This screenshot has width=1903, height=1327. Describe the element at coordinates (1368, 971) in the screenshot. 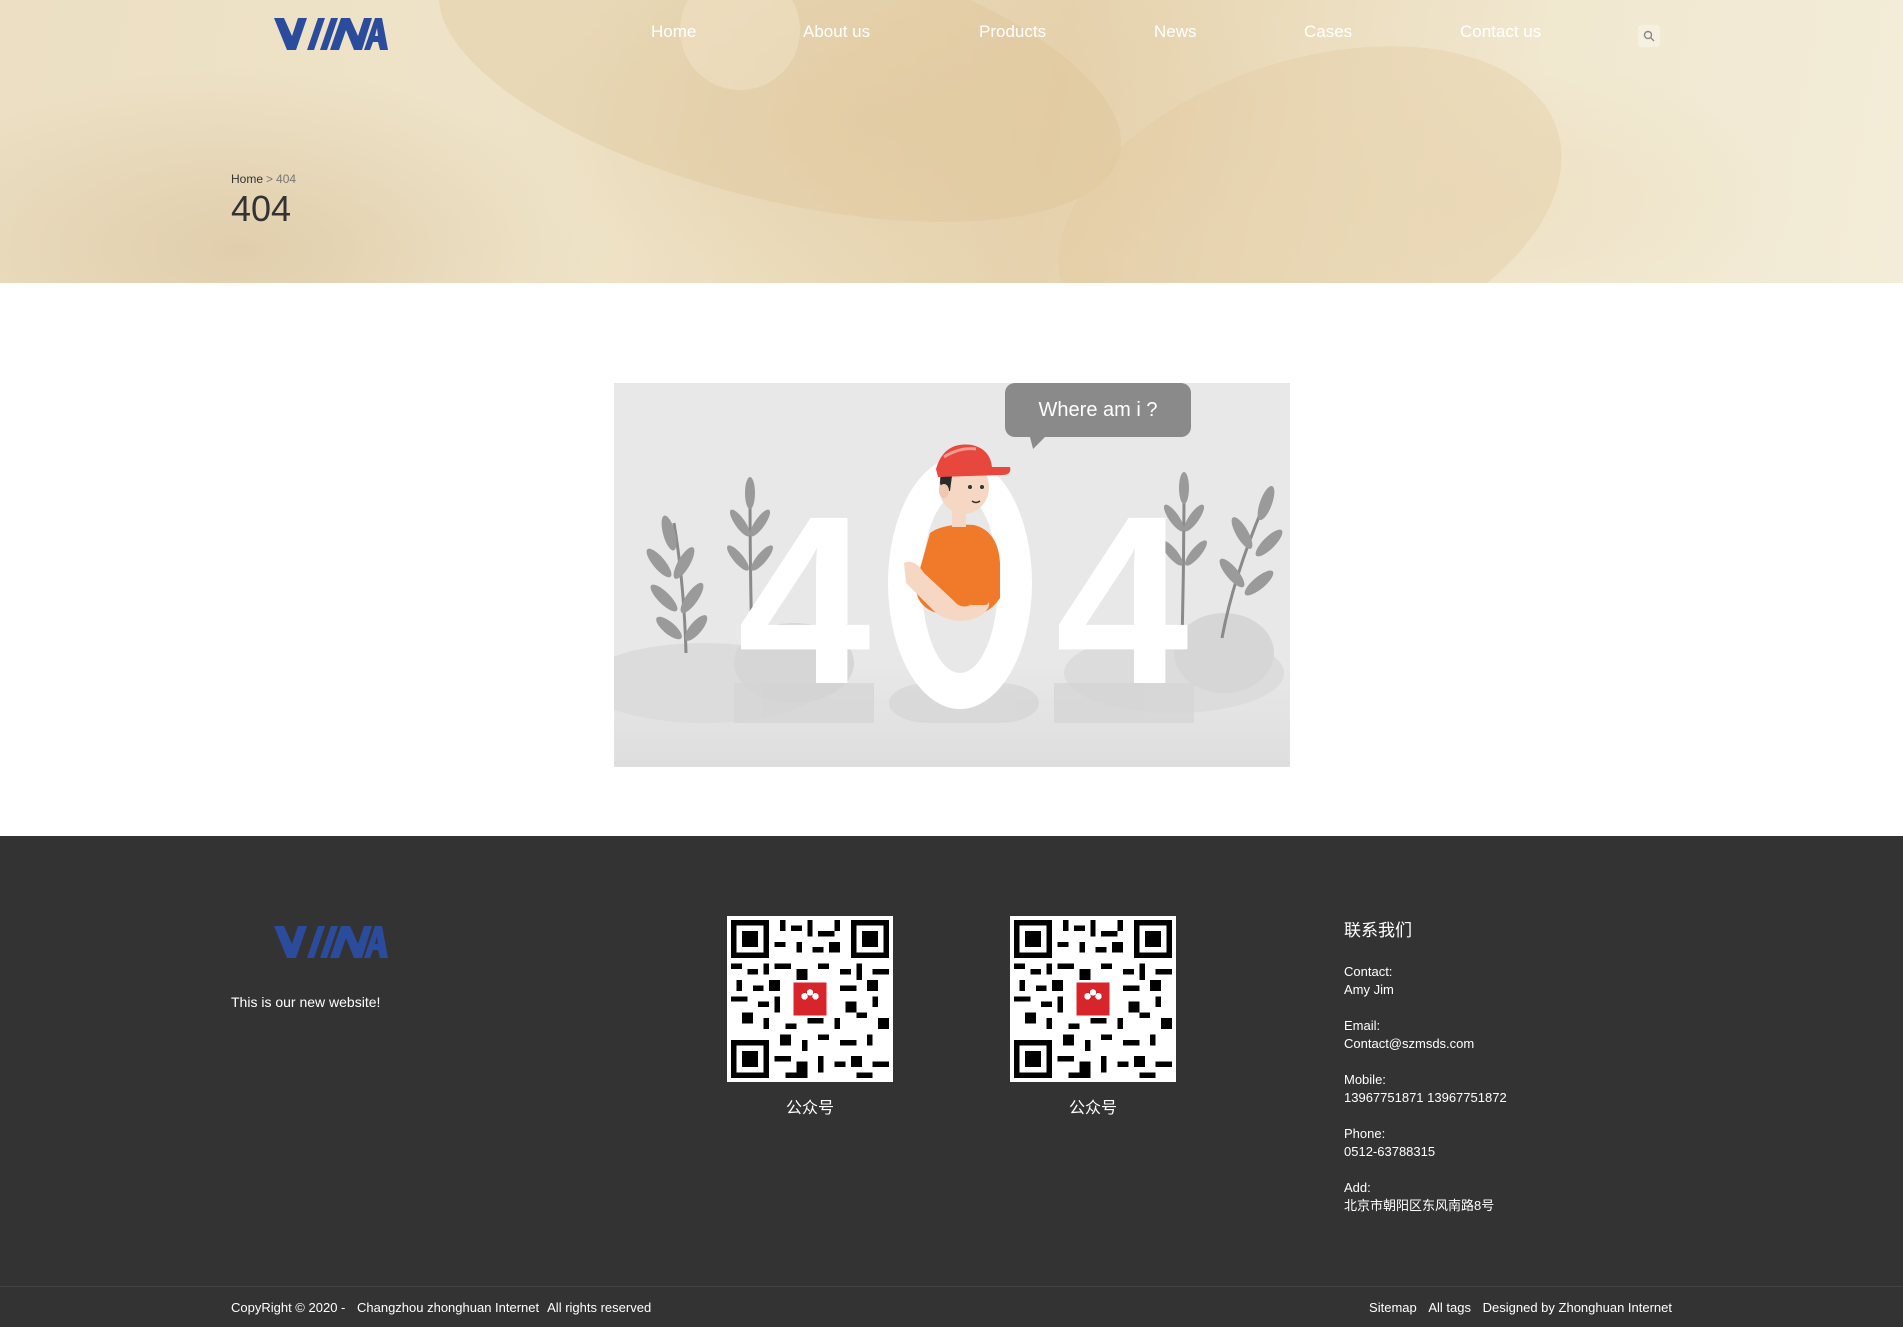

I see `contact-label: Contact:` at that location.